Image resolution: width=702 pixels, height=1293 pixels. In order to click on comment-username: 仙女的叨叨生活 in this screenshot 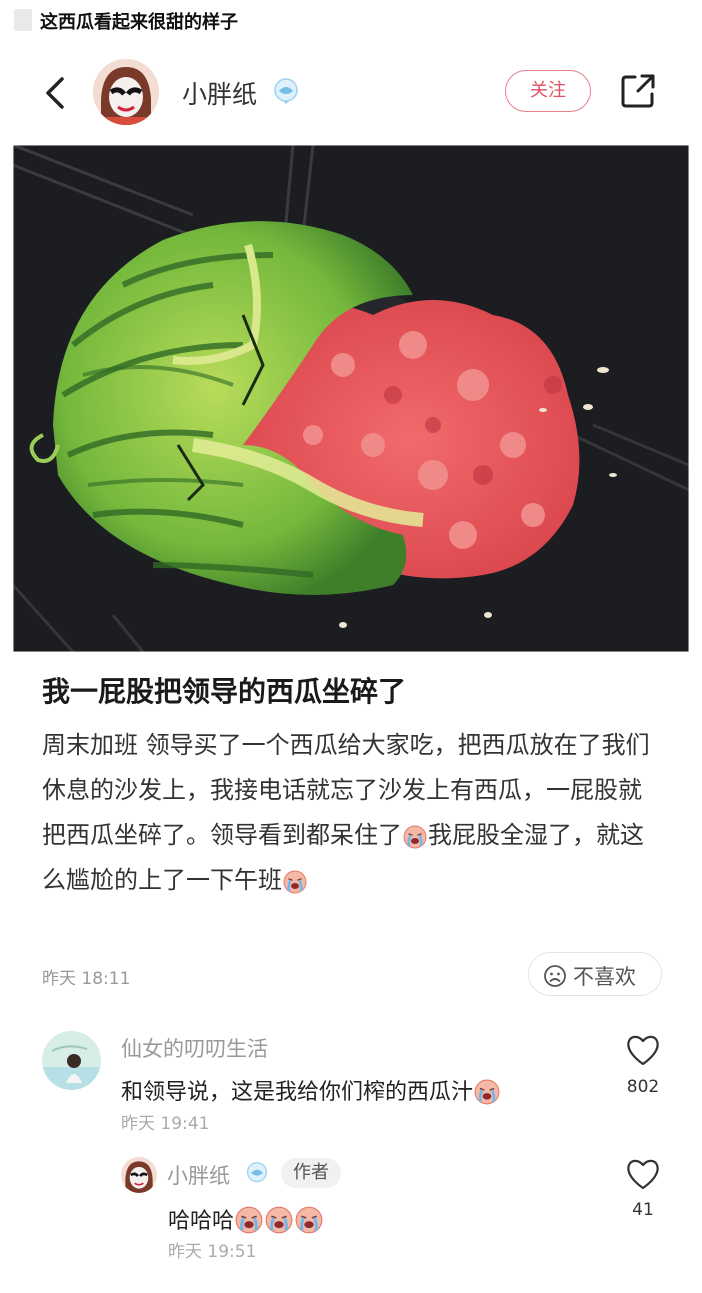, I will do `click(194, 1048)`.